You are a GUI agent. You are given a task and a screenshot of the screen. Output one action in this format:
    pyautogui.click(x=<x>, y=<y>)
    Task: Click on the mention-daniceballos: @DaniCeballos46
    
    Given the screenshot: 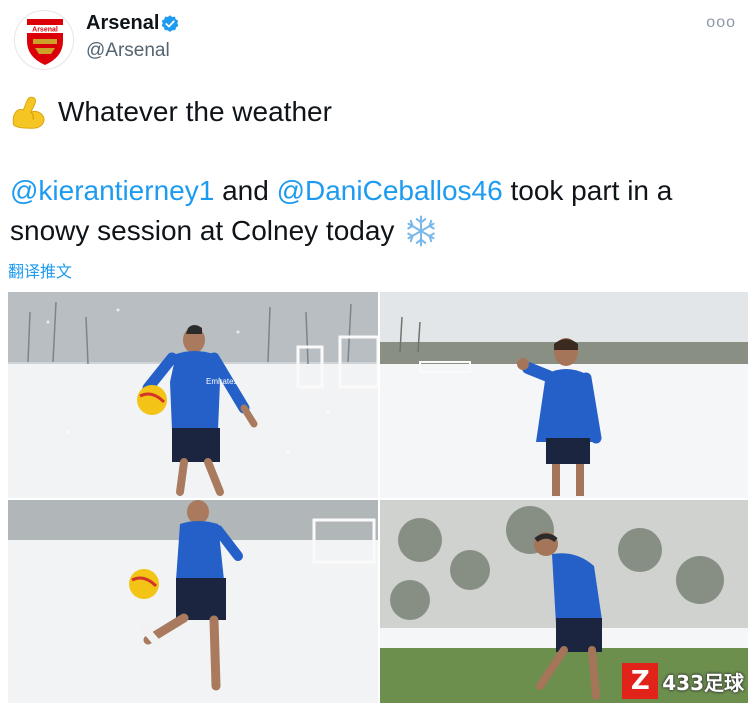 What is the action you would take?
    pyautogui.click(x=390, y=190)
    